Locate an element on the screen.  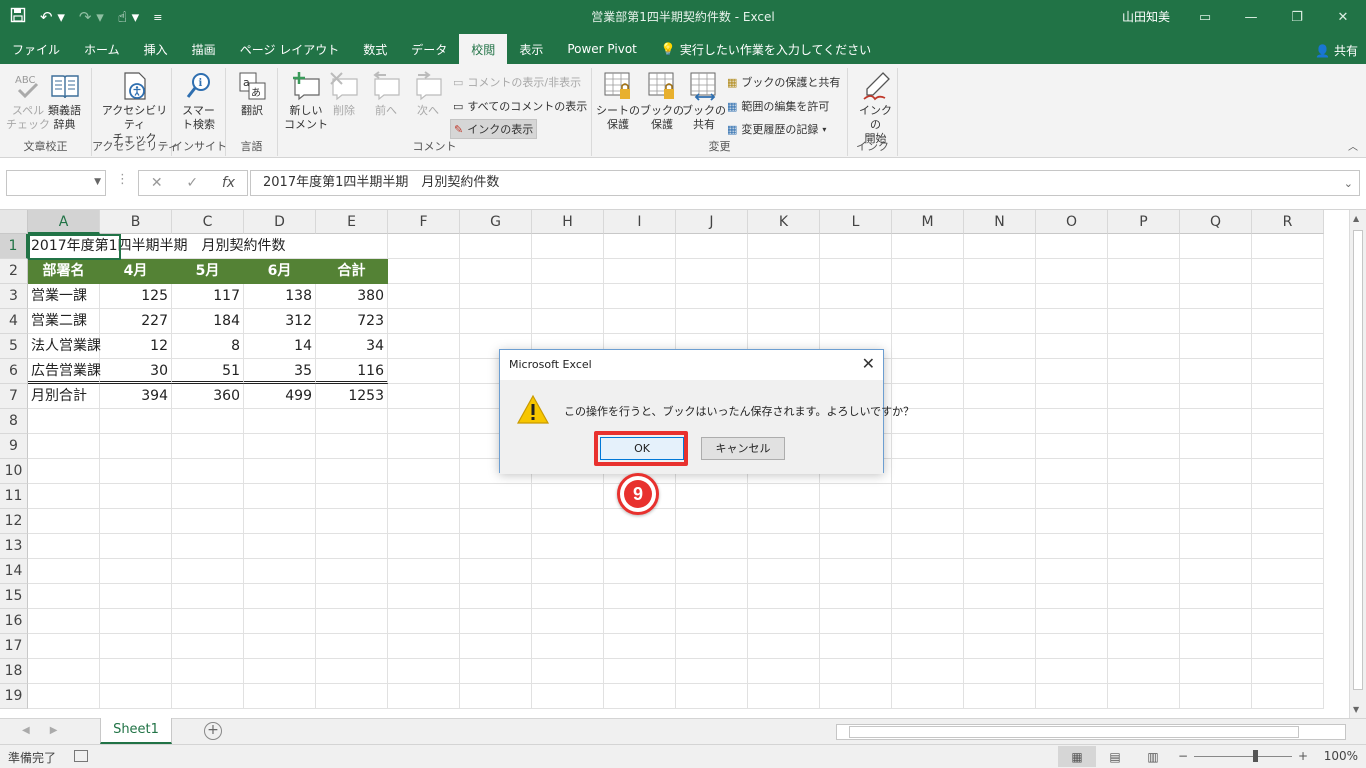
cell-h16 is located at coordinates (568, 621).